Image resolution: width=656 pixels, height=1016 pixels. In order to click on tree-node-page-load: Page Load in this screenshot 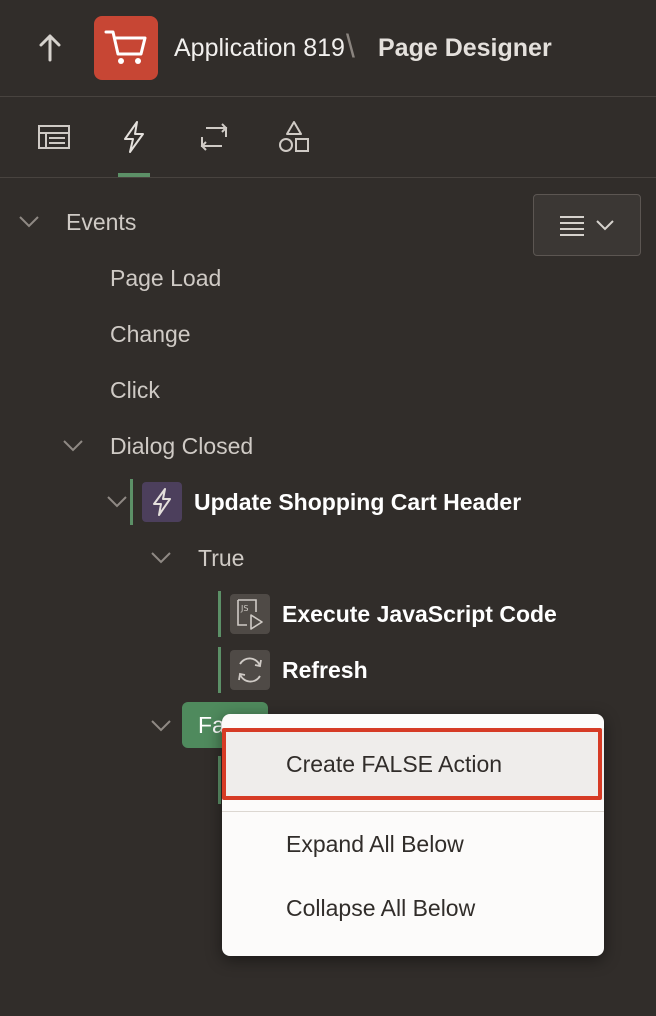, I will do `click(165, 278)`.